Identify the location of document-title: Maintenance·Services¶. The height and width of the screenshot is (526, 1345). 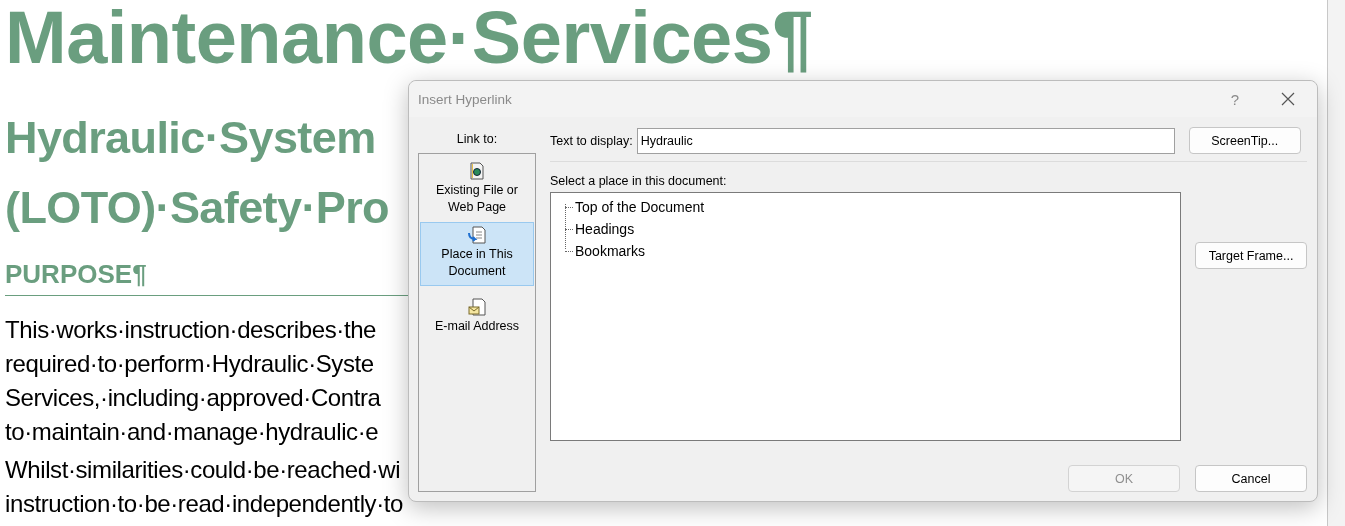
(409, 39).